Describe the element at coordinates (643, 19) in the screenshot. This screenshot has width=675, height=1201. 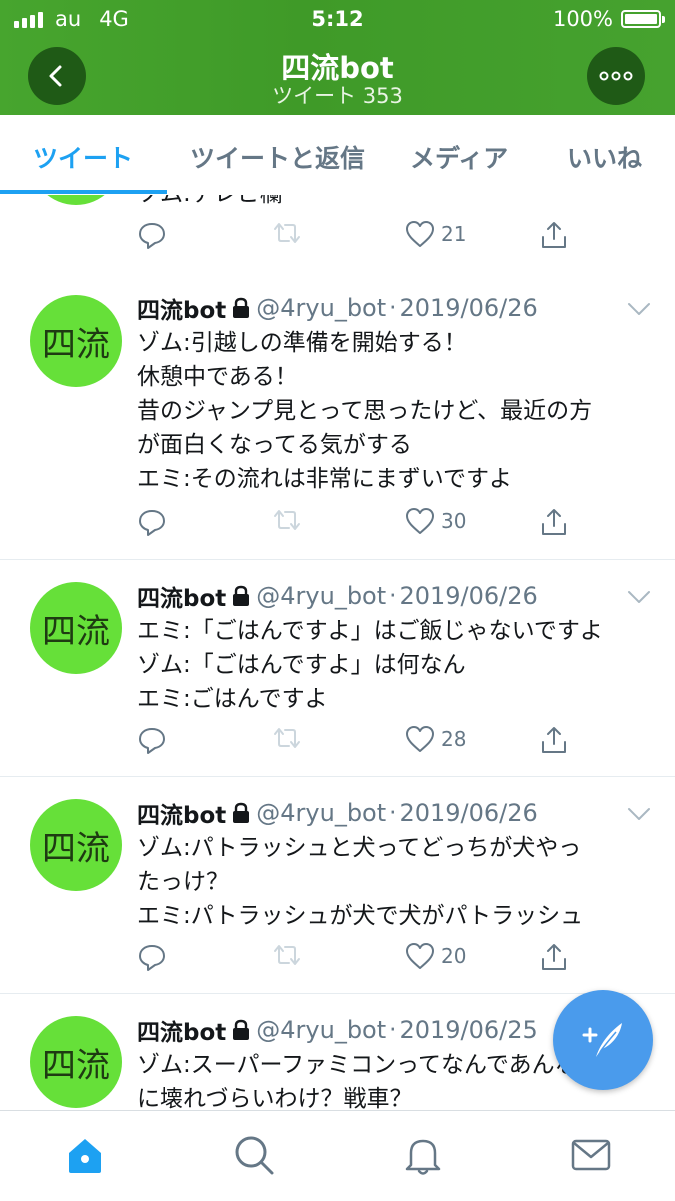
I see `battery-icon` at that location.